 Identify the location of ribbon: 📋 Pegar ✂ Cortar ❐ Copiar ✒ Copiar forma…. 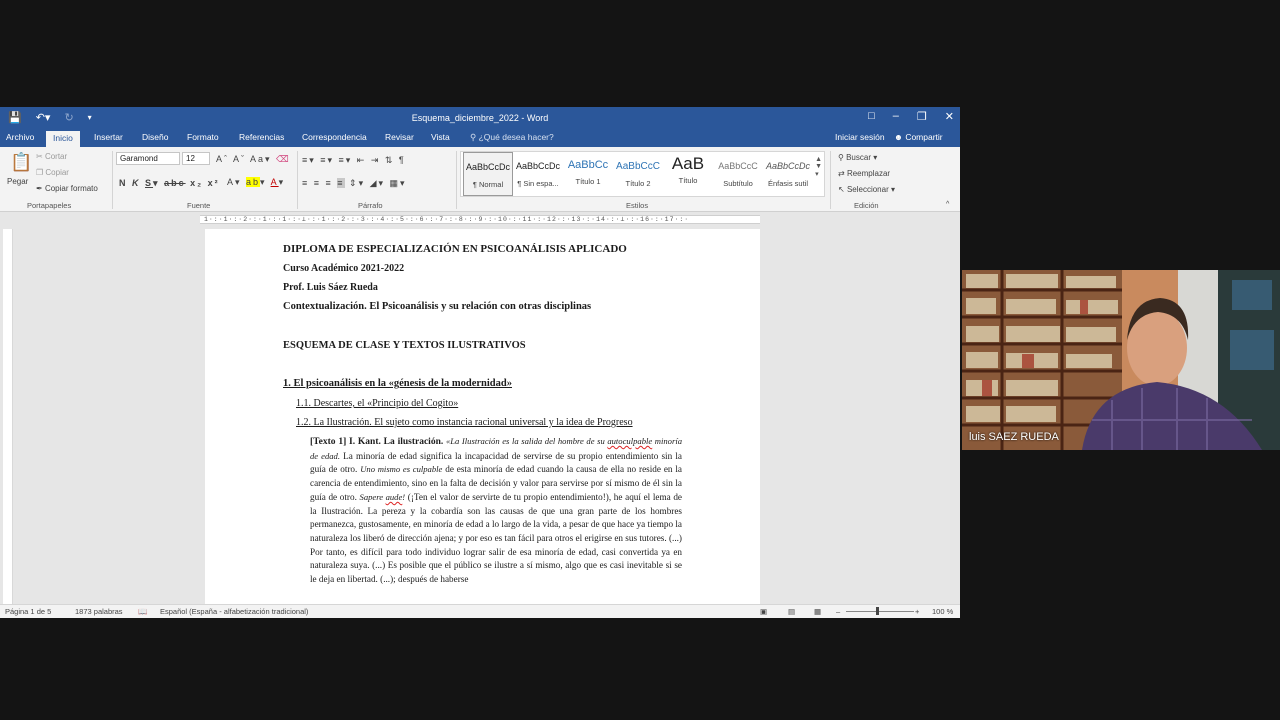
(480, 179).